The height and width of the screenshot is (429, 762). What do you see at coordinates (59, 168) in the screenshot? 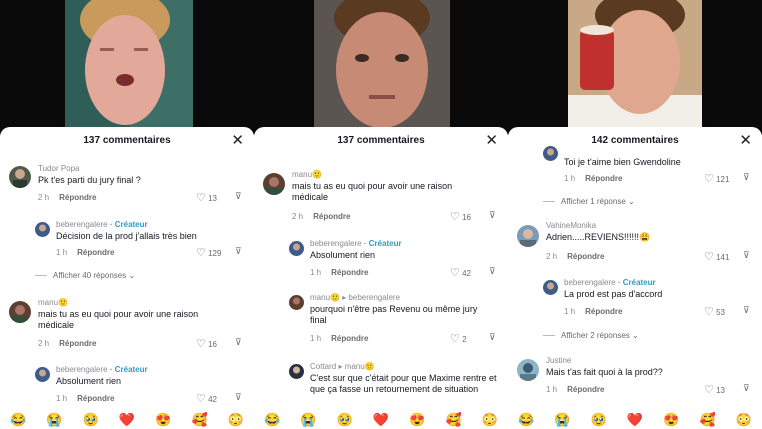
I see `comment-username: Tudor Popa` at bounding box center [59, 168].